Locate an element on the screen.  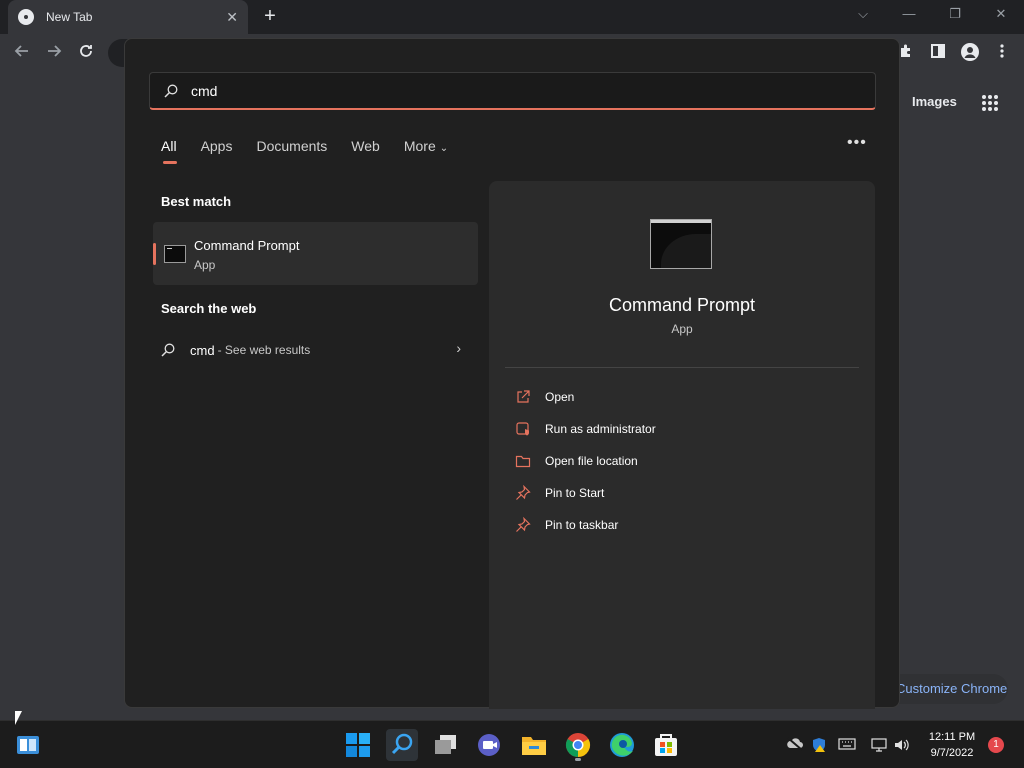
keyboard-icon is located at coordinates (847, 745).